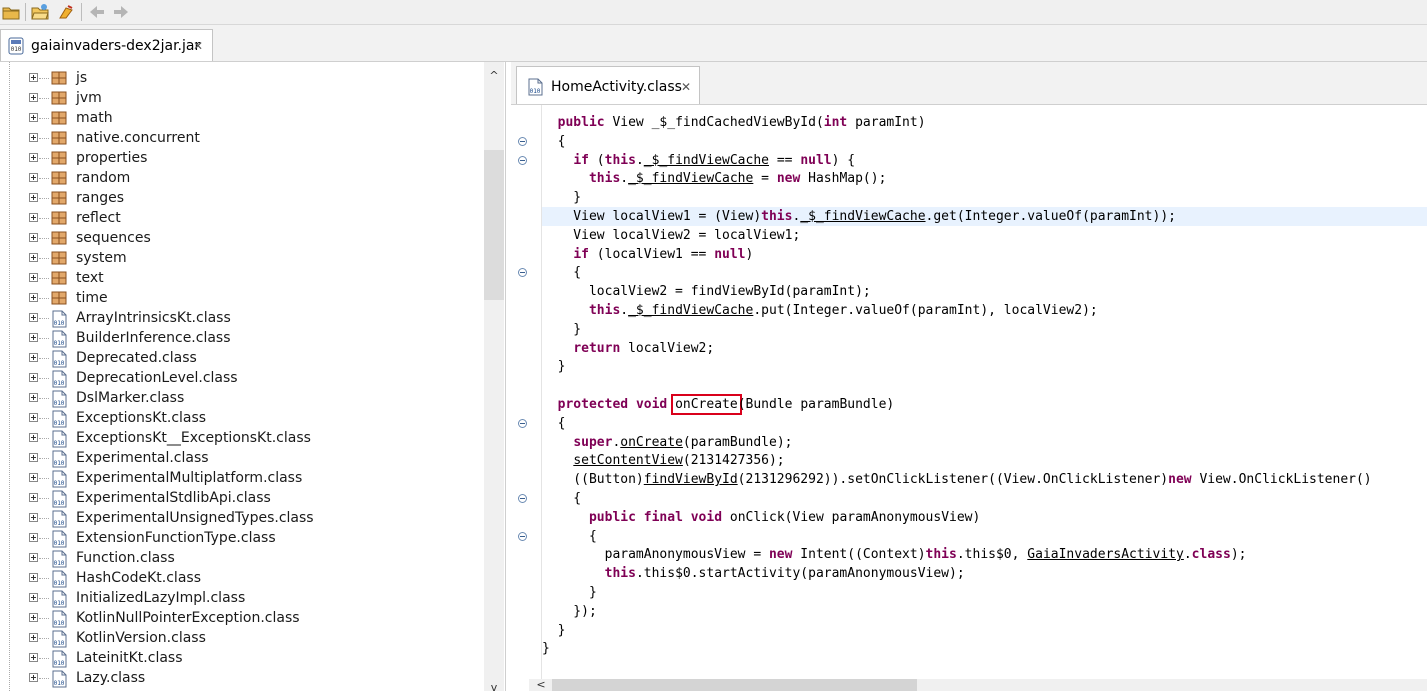 This screenshot has height=694, width=1427. What do you see at coordinates (240, 419) in the screenshot?
I see `tree-item: 010 ExceptionsKt.class` at bounding box center [240, 419].